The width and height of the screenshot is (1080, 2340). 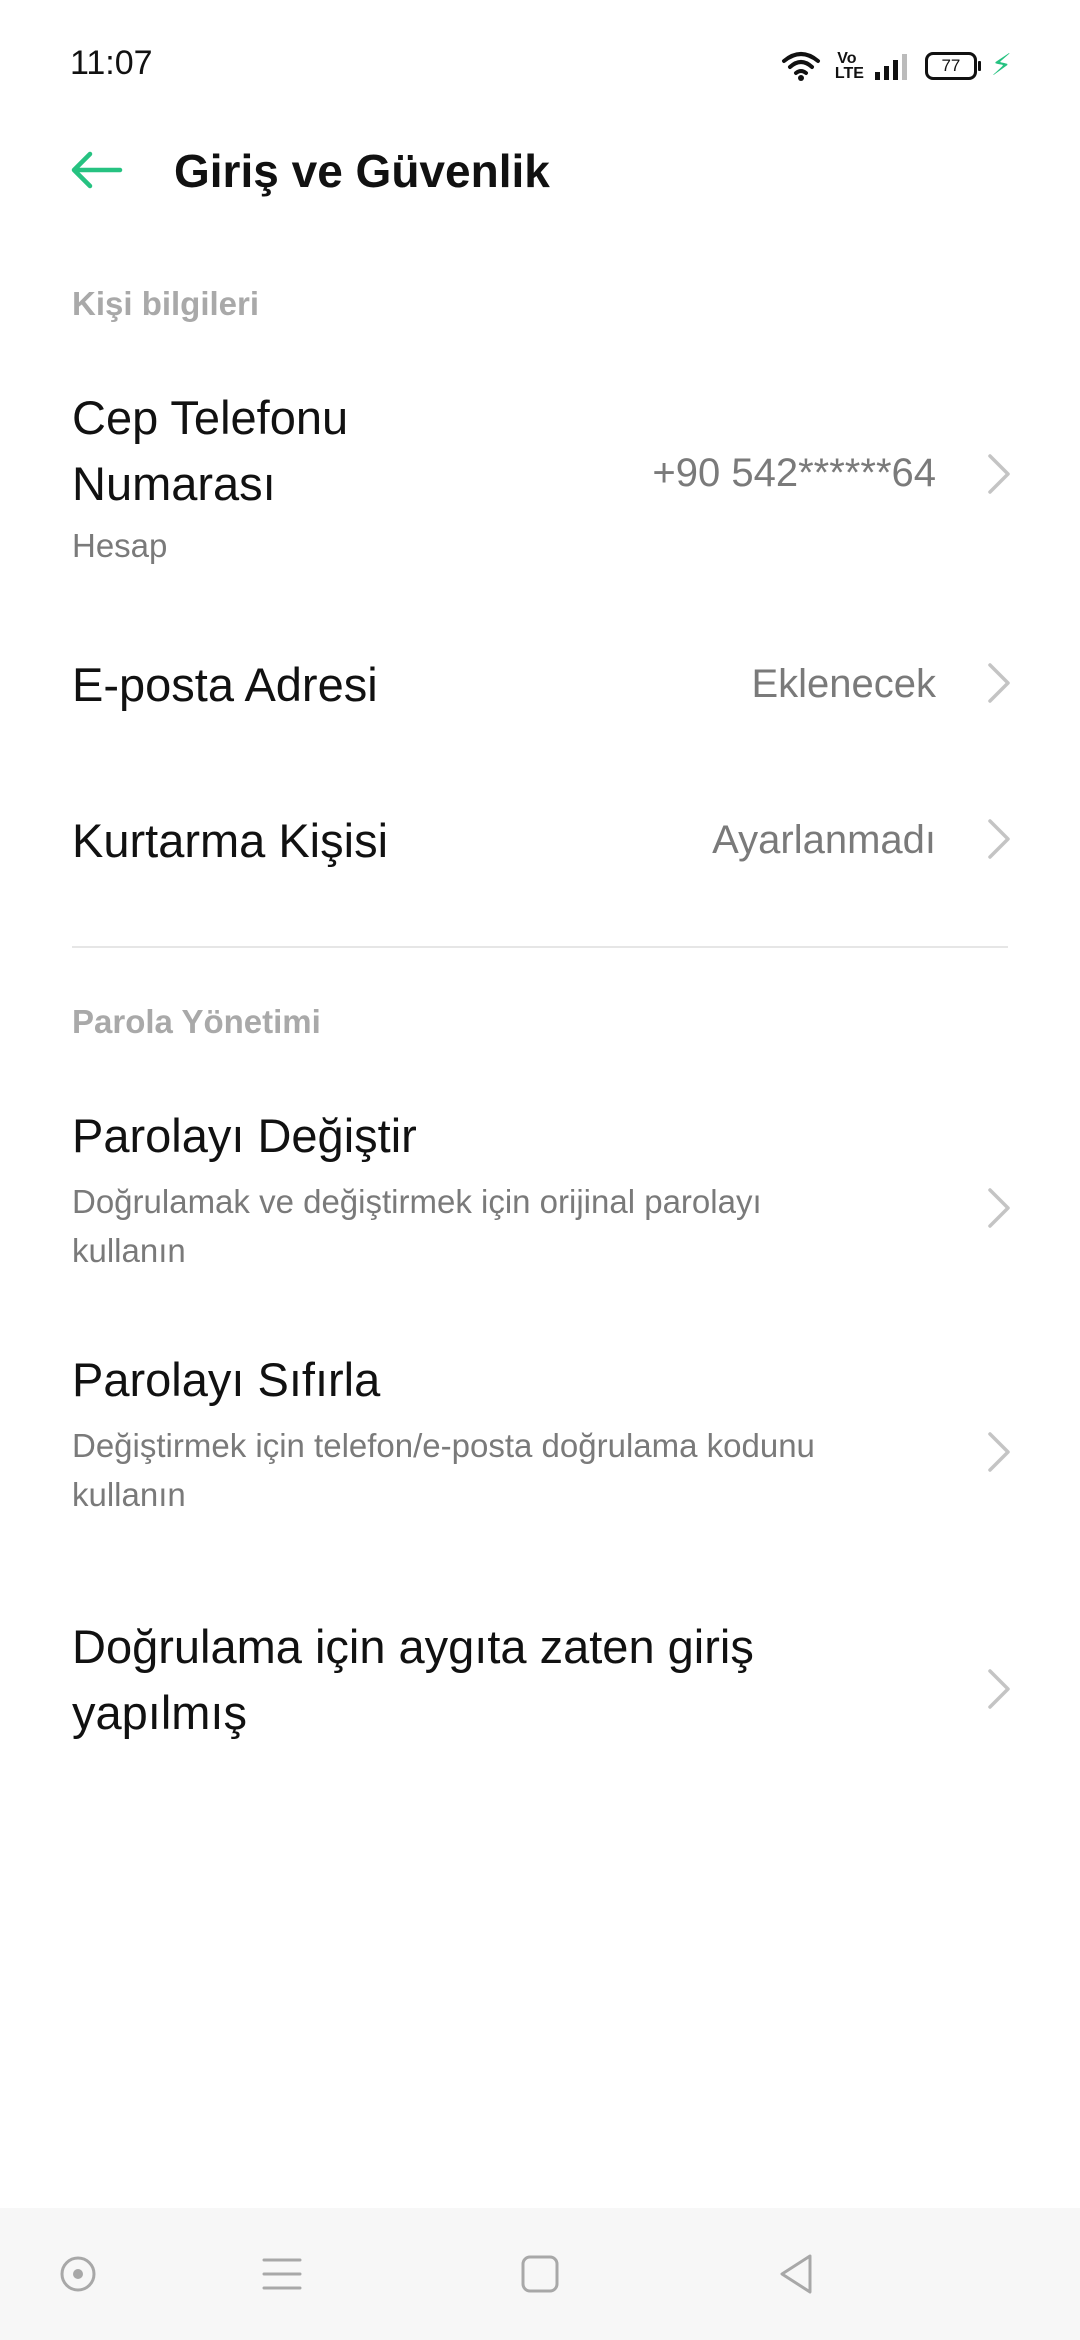 I want to click on phone-value: +90 542******64, so click(x=794, y=473).